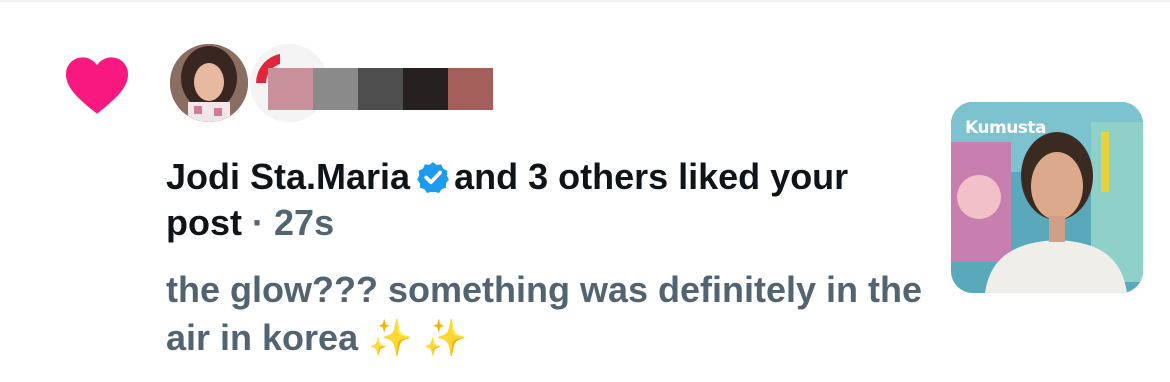 The width and height of the screenshot is (1170, 382). I want to click on avatar-jodi, so click(209, 83).